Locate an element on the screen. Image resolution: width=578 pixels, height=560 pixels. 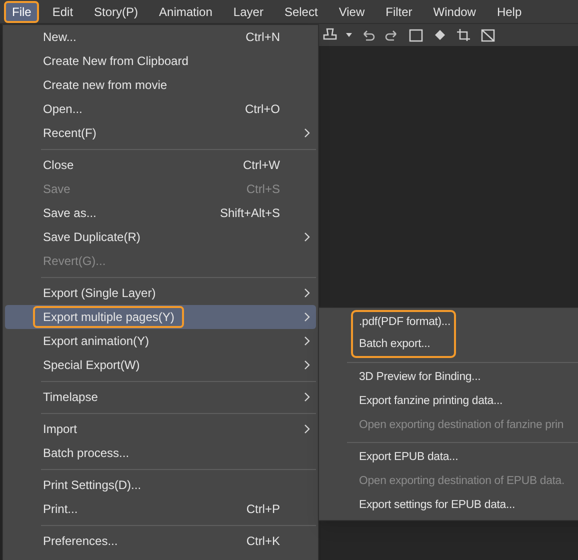
square-icon is located at coordinates (416, 35).